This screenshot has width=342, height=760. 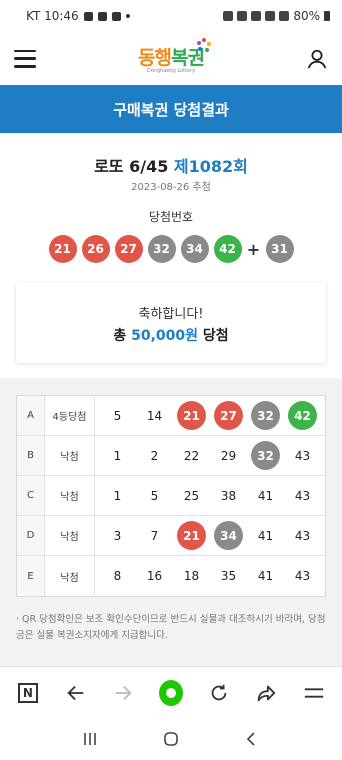 What do you see at coordinates (102, 16) in the screenshot?
I see `pen-icon` at bounding box center [102, 16].